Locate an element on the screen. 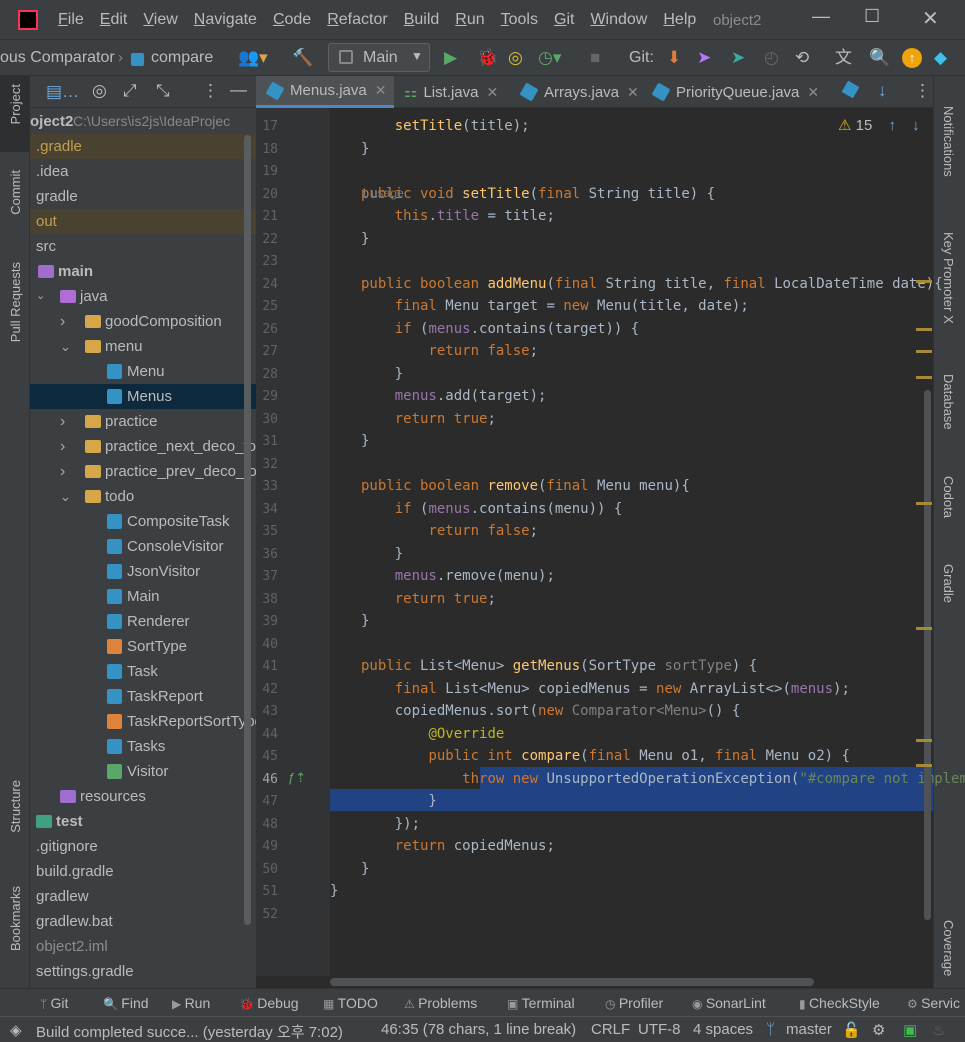  tree-item: resources is located at coordinates (143, 796).